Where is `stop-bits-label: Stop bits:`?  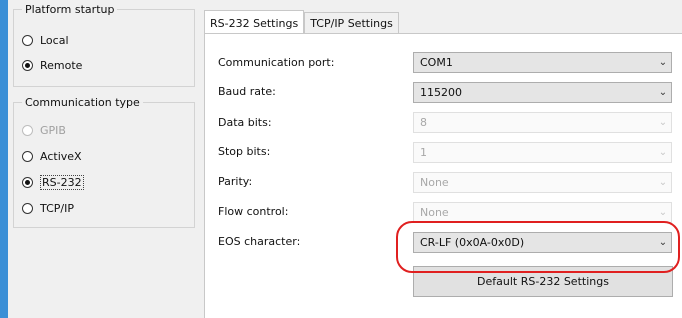 stop-bits-label: Stop bits: is located at coordinates (244, 151).